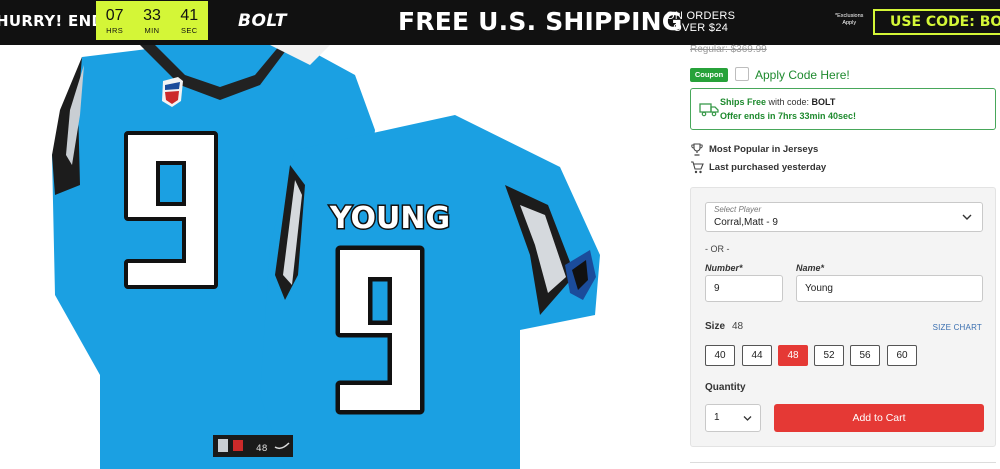 The image size is (1000, 469). I want to click on size-option-48: 48, so click(793, 355).